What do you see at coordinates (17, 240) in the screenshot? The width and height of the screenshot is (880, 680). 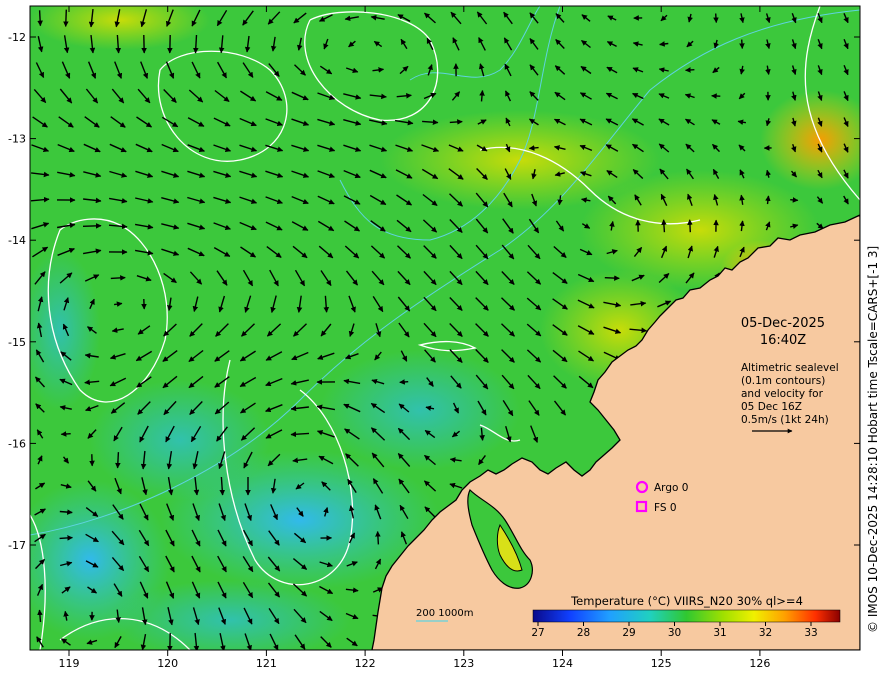 I see `lat-tick-label: -14` at bounding box center [17, 240].